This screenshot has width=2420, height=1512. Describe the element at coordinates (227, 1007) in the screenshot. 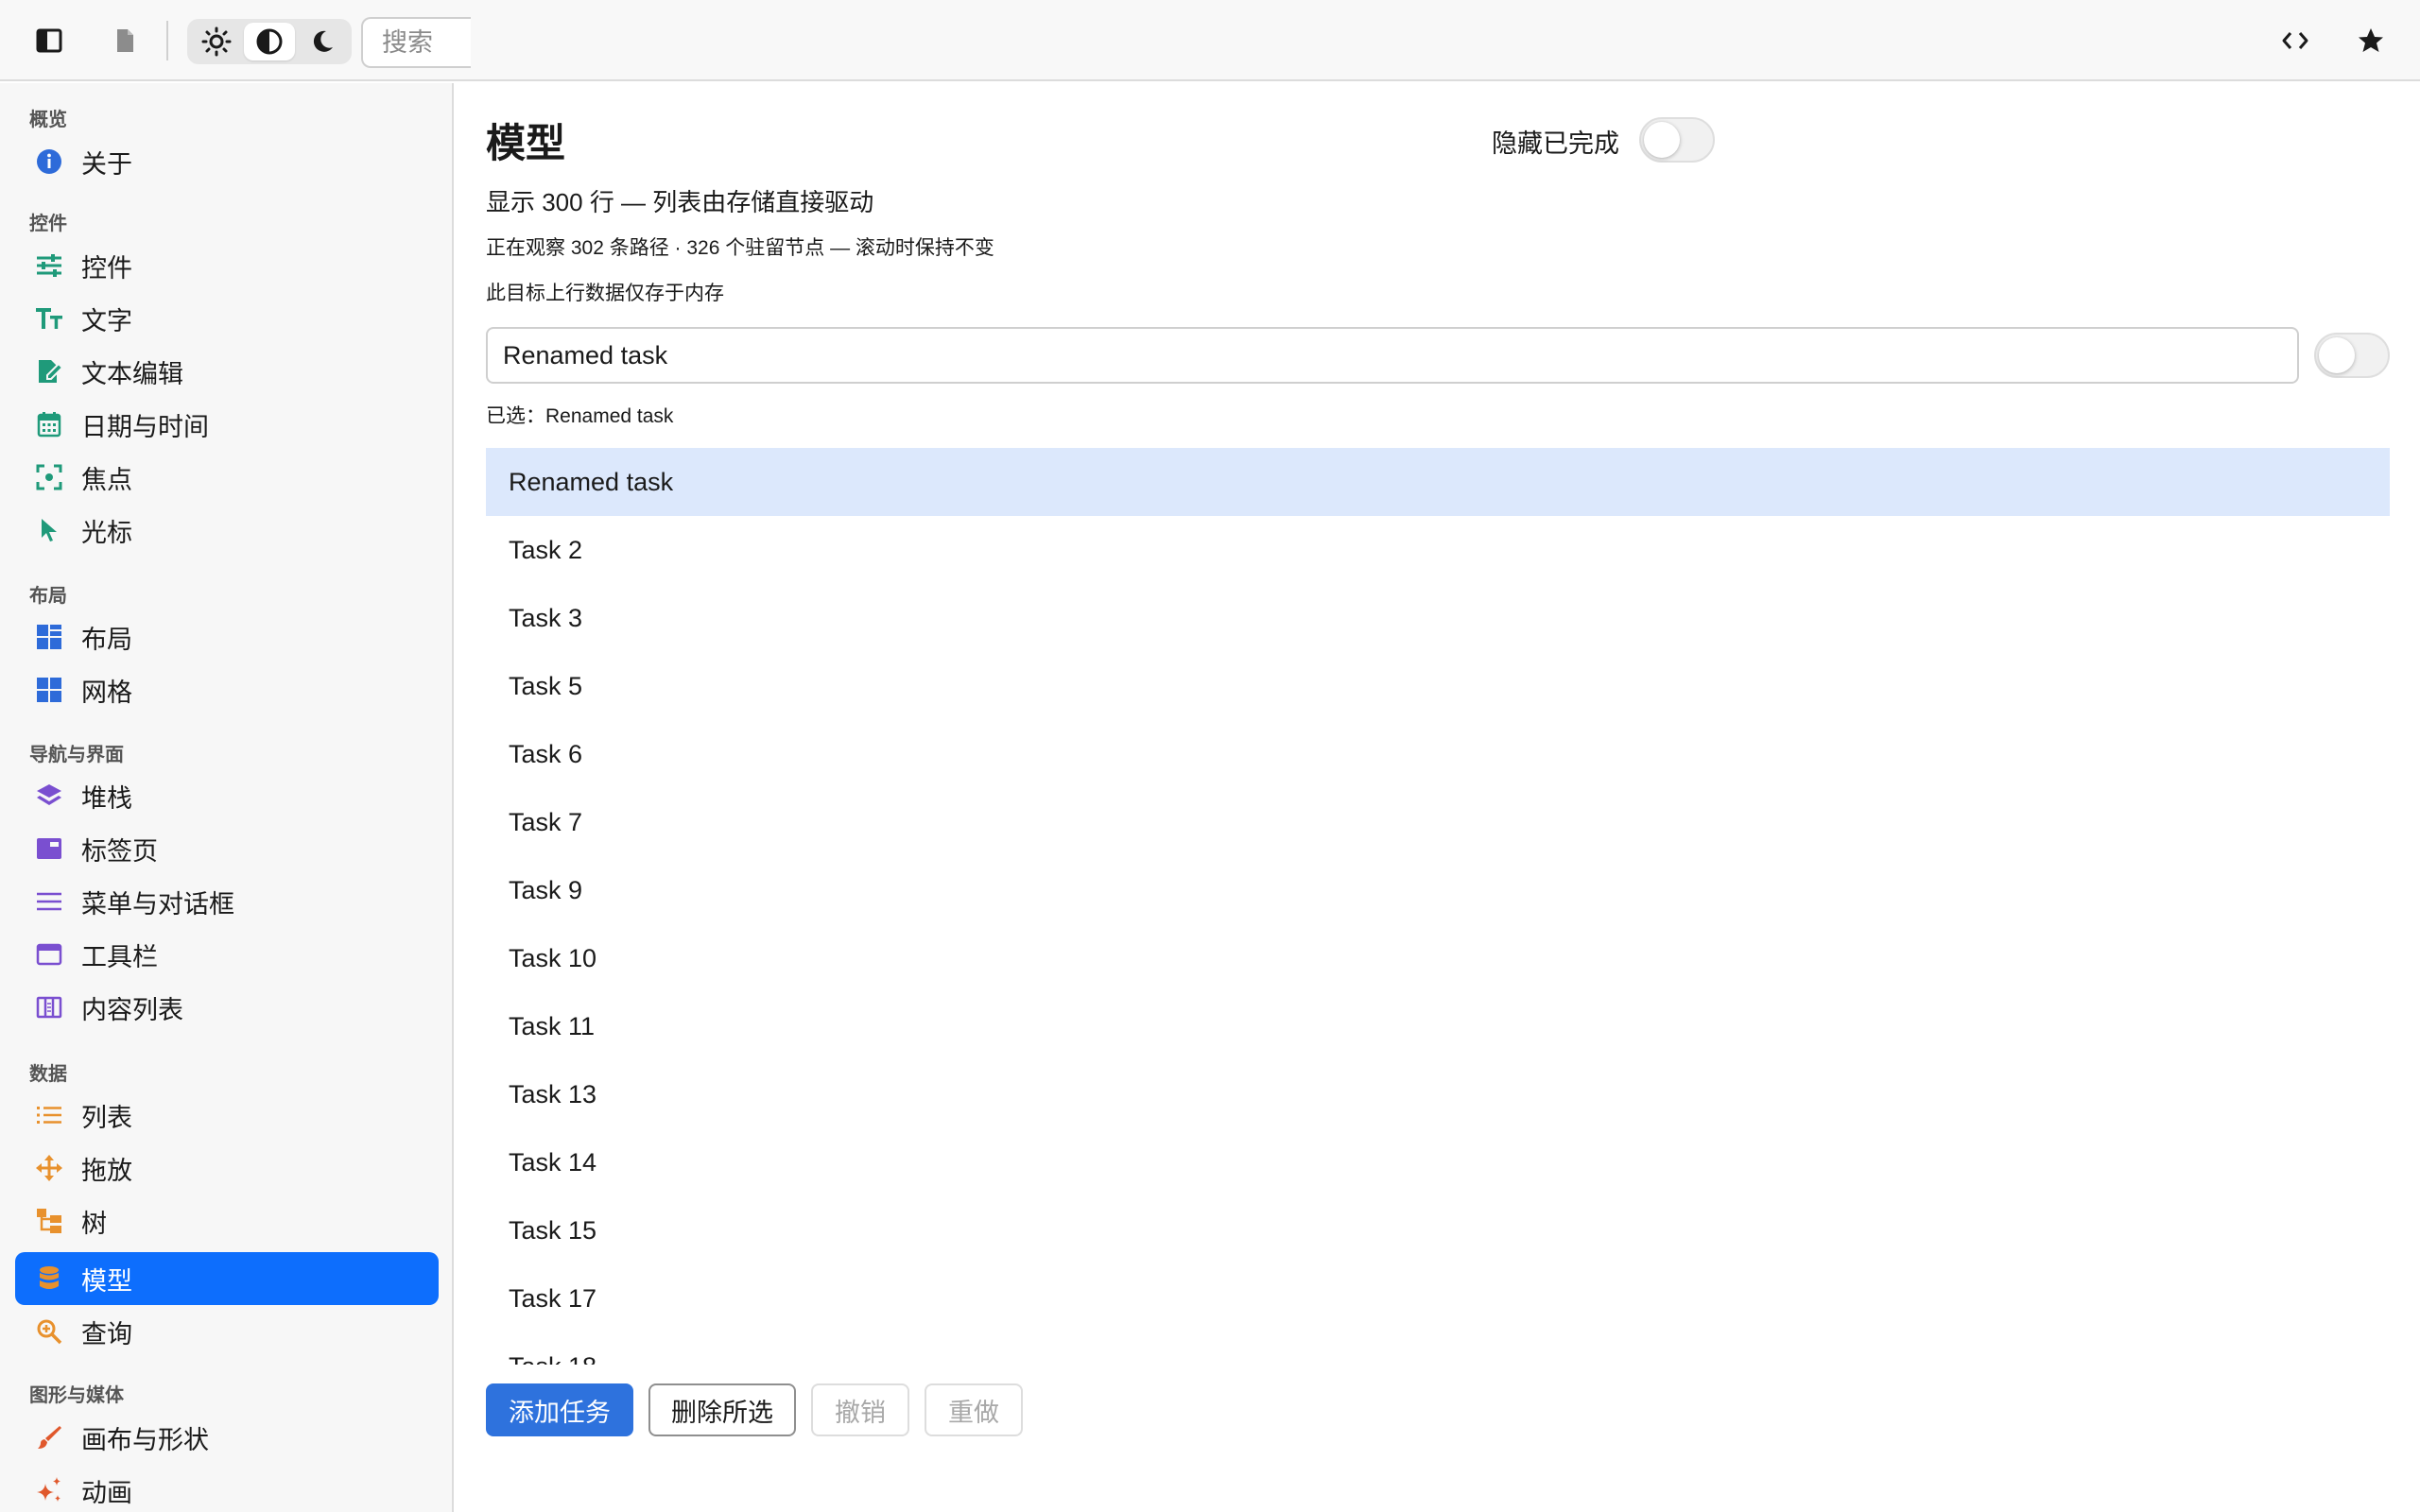

I see `sidebar-item-content-list: 内容列表` at that location.